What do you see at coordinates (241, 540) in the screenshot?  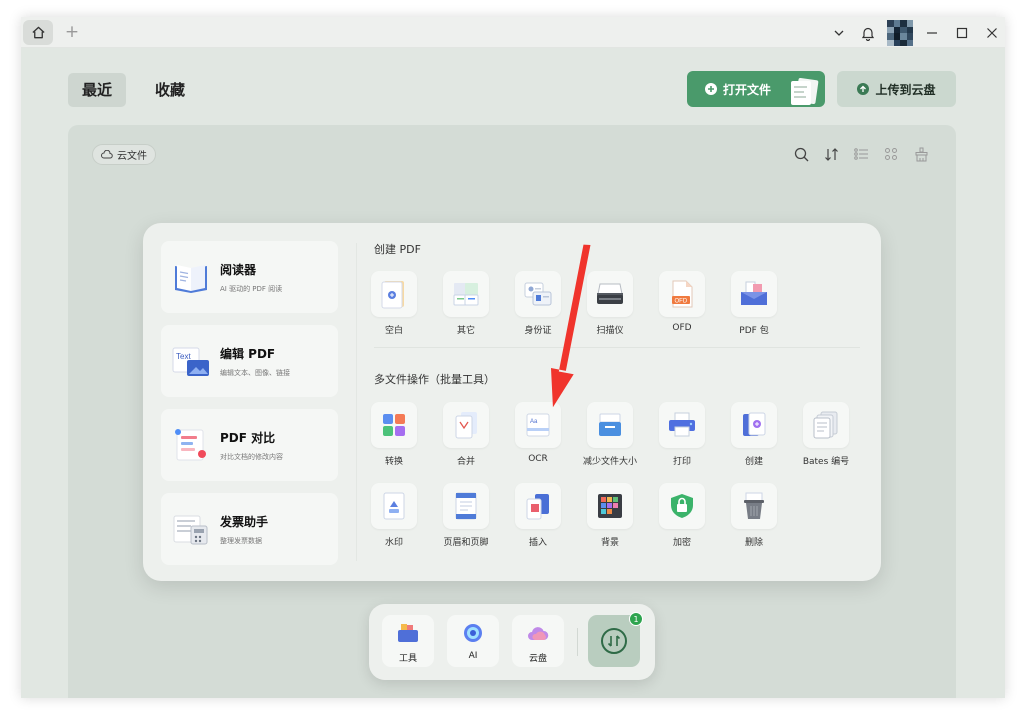 I see `invoice-subtitle: 整理发票数据` at bounding box center [241, 540].